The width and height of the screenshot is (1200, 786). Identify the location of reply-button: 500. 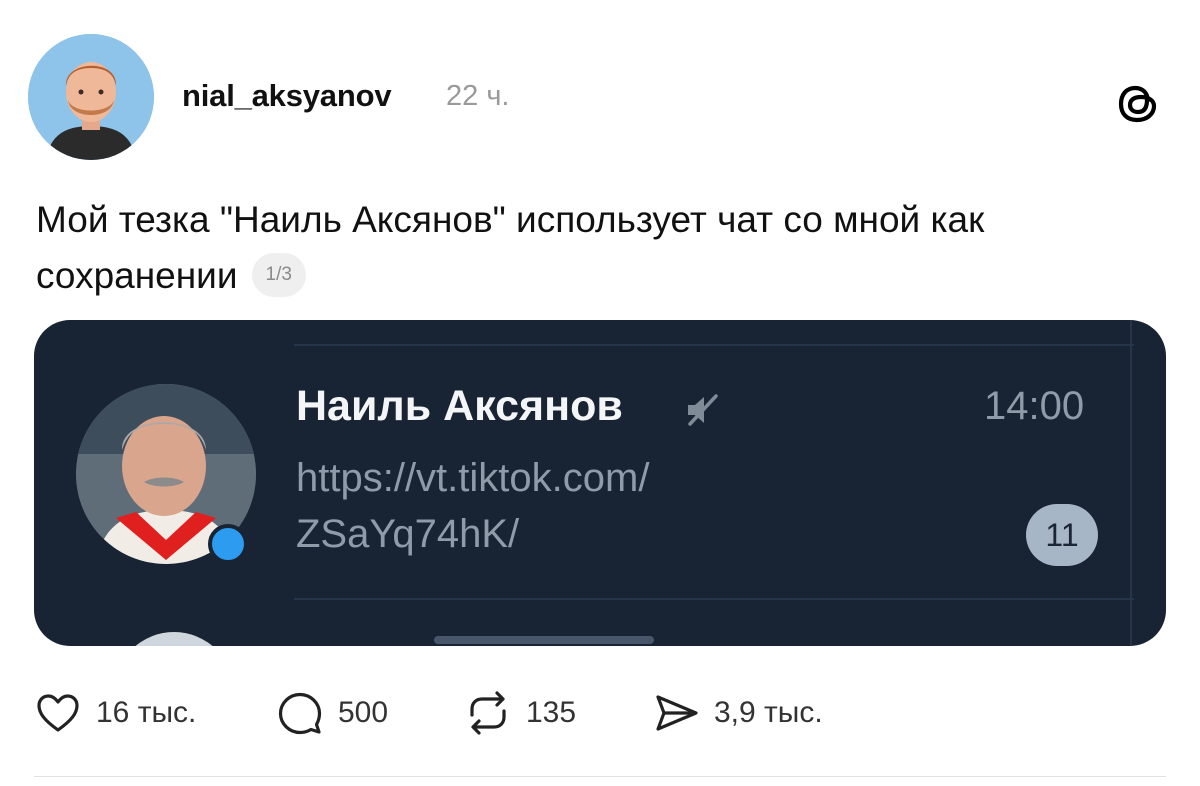
(332, 713).